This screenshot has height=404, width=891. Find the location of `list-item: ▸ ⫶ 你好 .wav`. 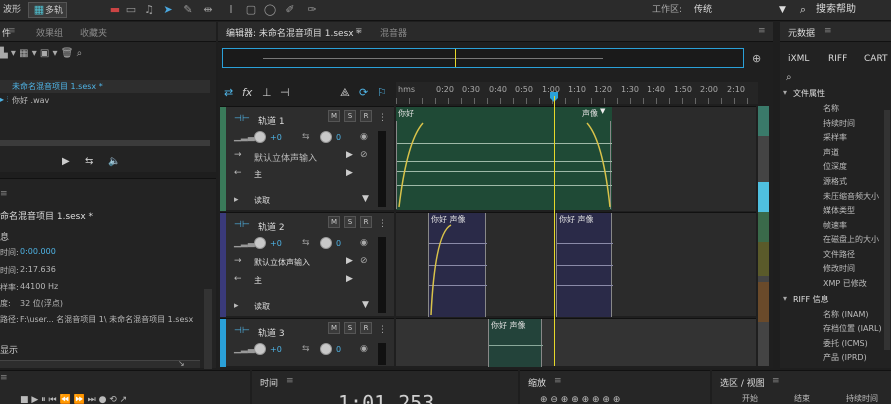

list-item: ▸ ⫶ 你好 .wav is located at coordinates (105, 100).